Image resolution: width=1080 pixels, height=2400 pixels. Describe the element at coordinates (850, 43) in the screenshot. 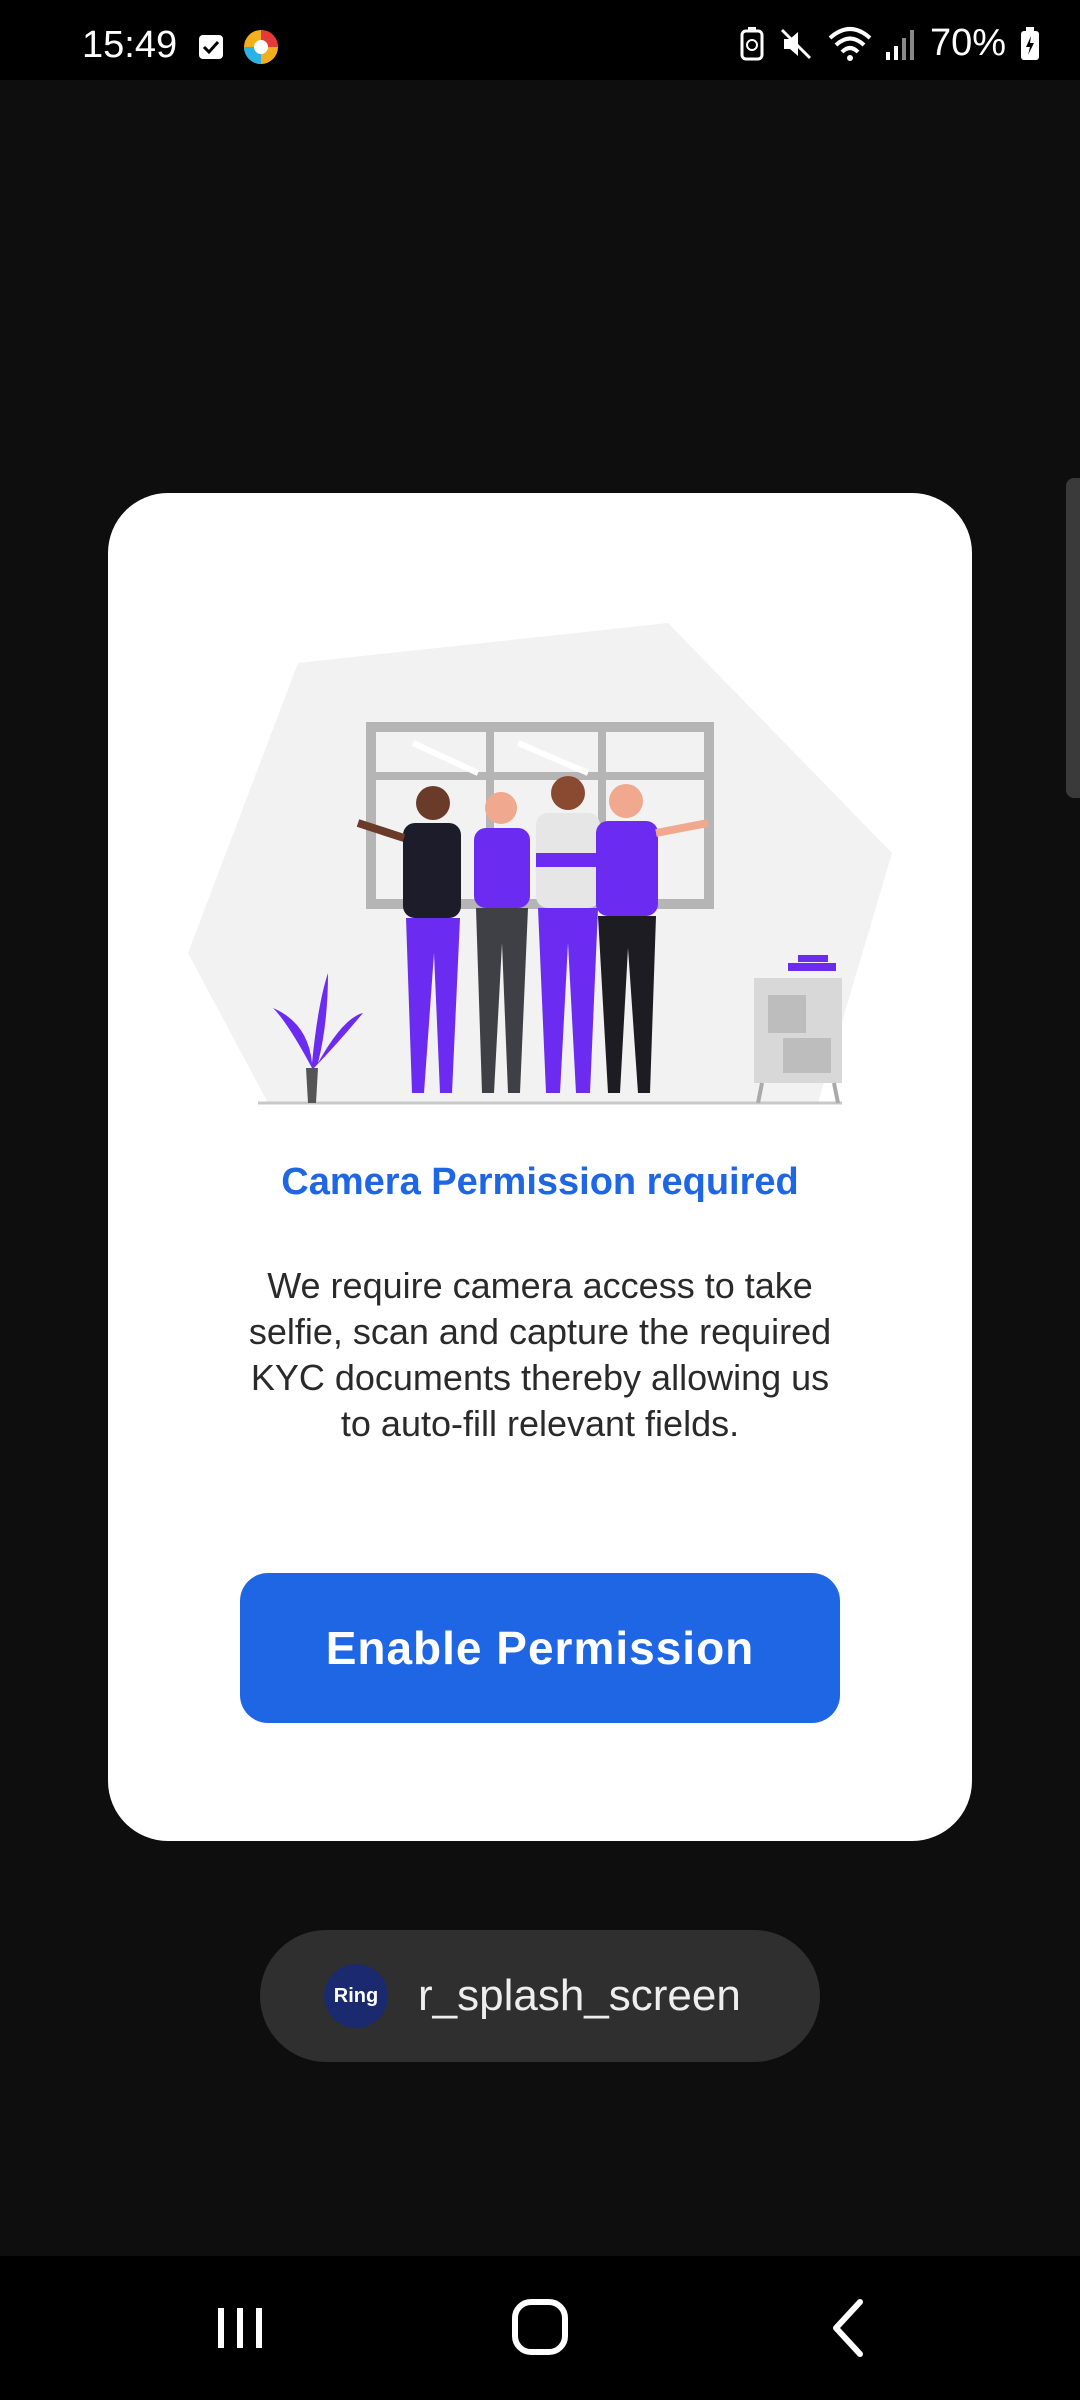

I see `wifi-icon` at that location.